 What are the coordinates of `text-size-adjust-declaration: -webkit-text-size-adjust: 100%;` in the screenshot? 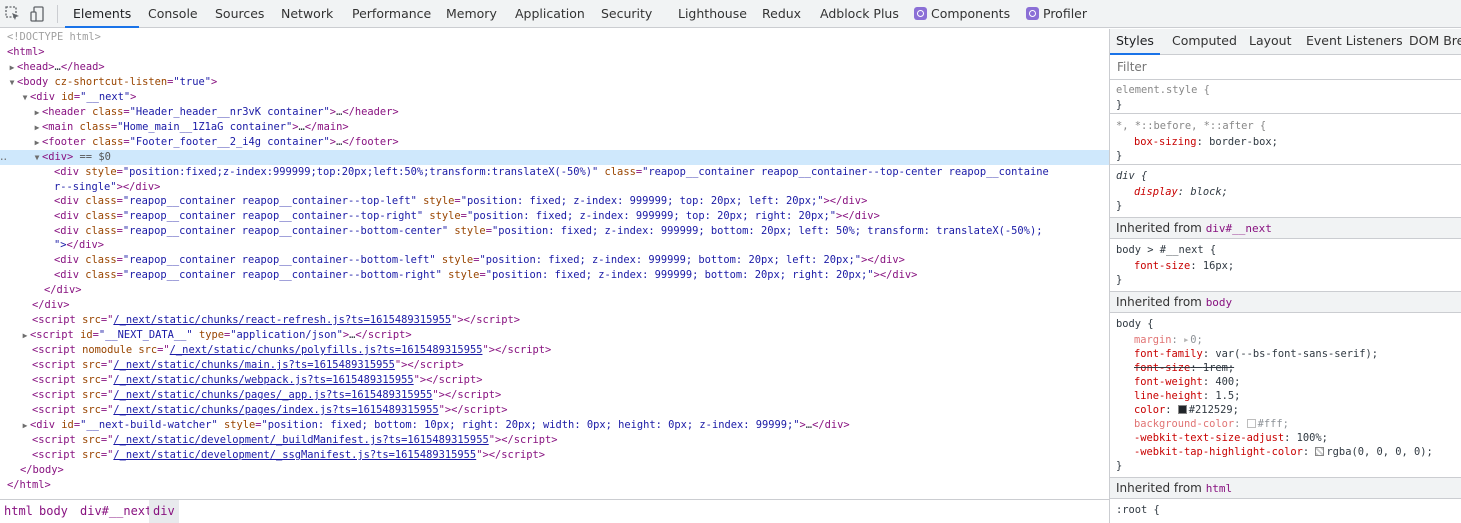 It's located at (1231, 438).